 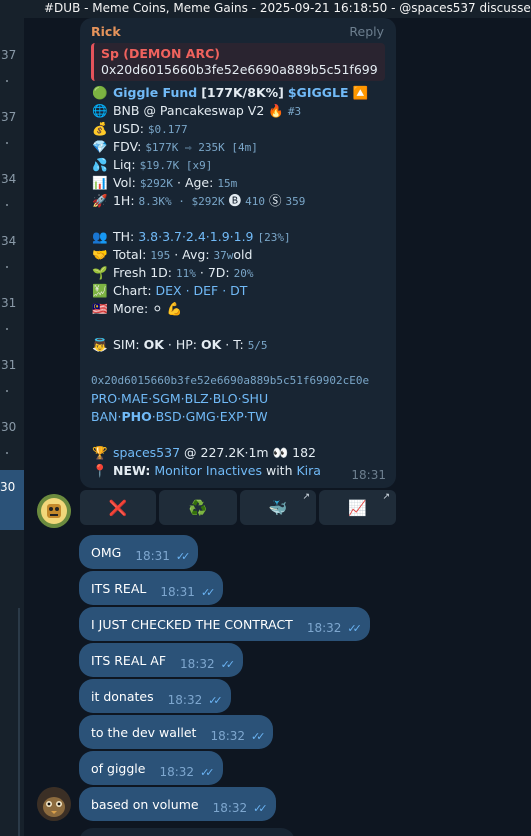 I want to click on close-icon: ❌, so click(x=118, y=507).